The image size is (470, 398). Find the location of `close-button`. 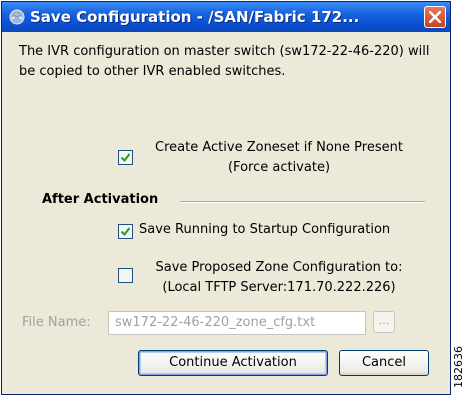

close-button is located at coordinates (435, 17).